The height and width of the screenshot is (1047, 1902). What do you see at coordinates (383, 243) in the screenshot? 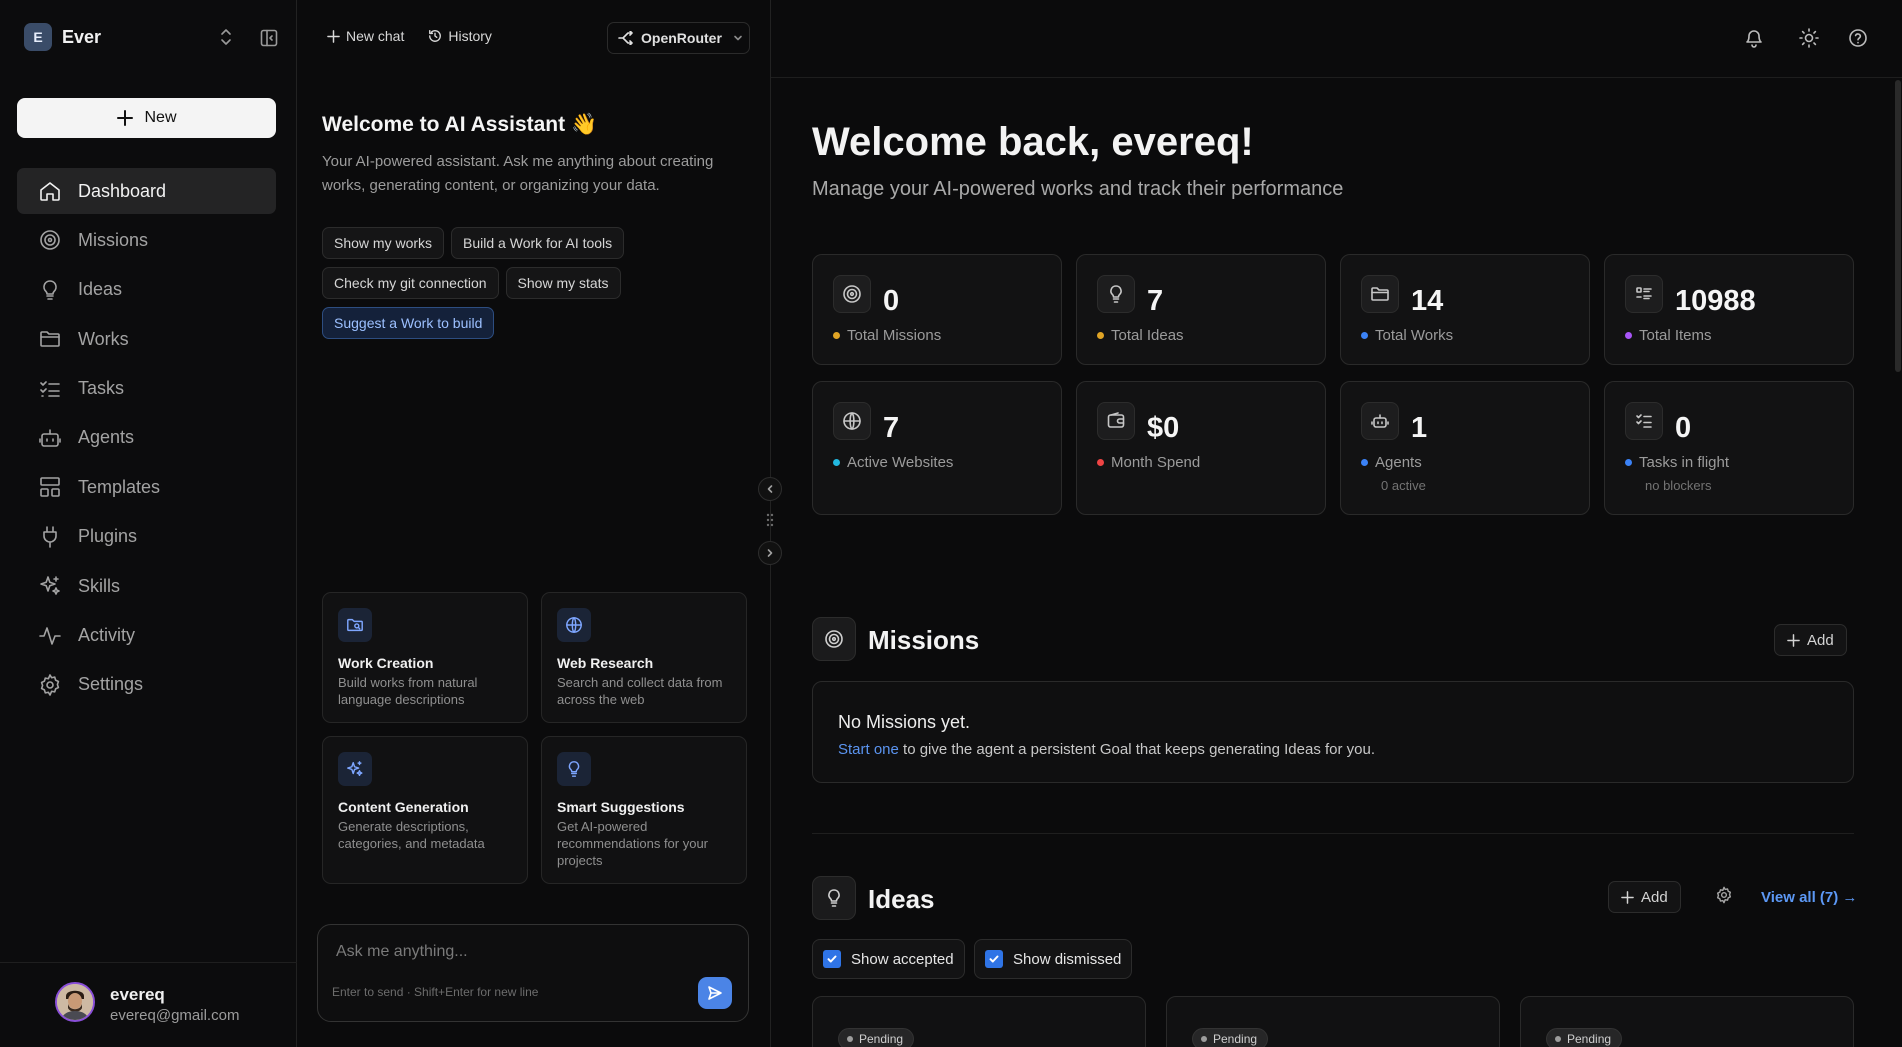
I see `suggestion-chip: Show my works` at bounding box center [383, 243].